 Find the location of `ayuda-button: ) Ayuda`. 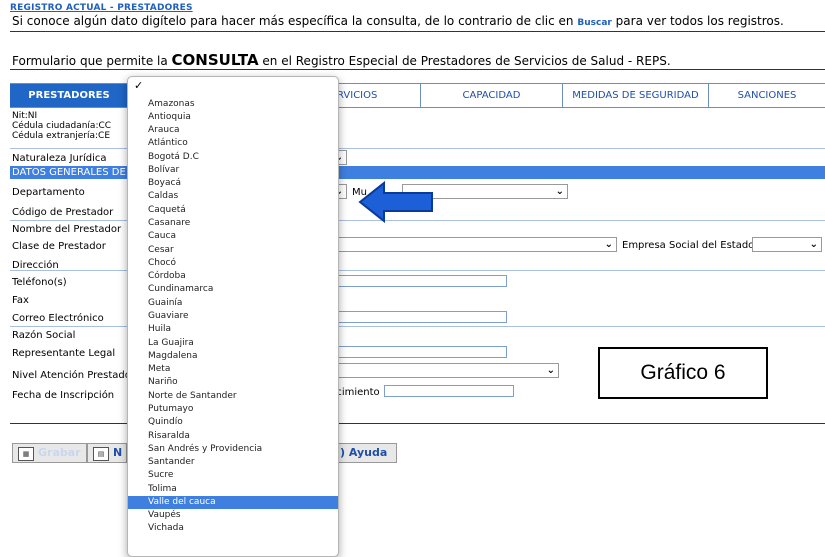

ayuda-button: ) Ayuda is located at coordinates (367, 453).